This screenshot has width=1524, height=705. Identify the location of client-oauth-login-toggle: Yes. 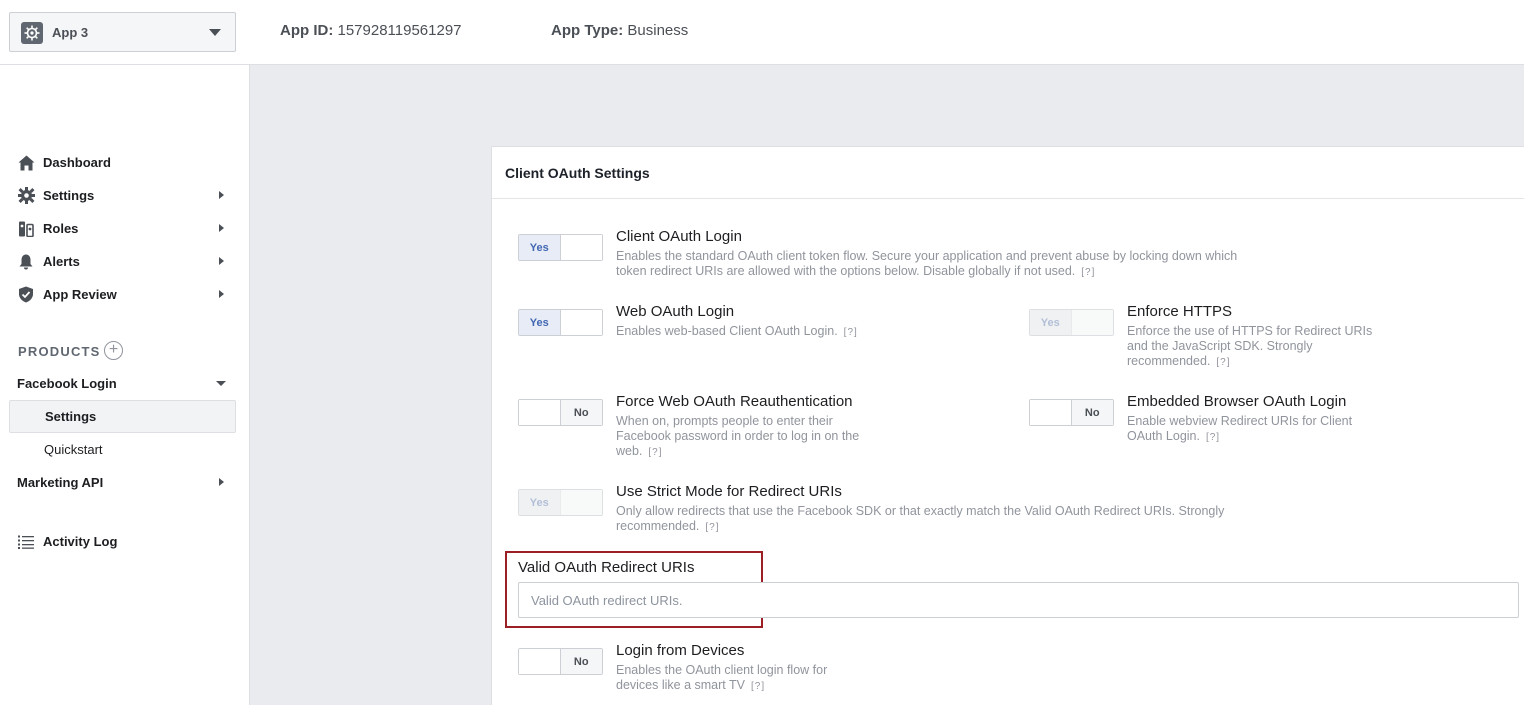
(560, 247).